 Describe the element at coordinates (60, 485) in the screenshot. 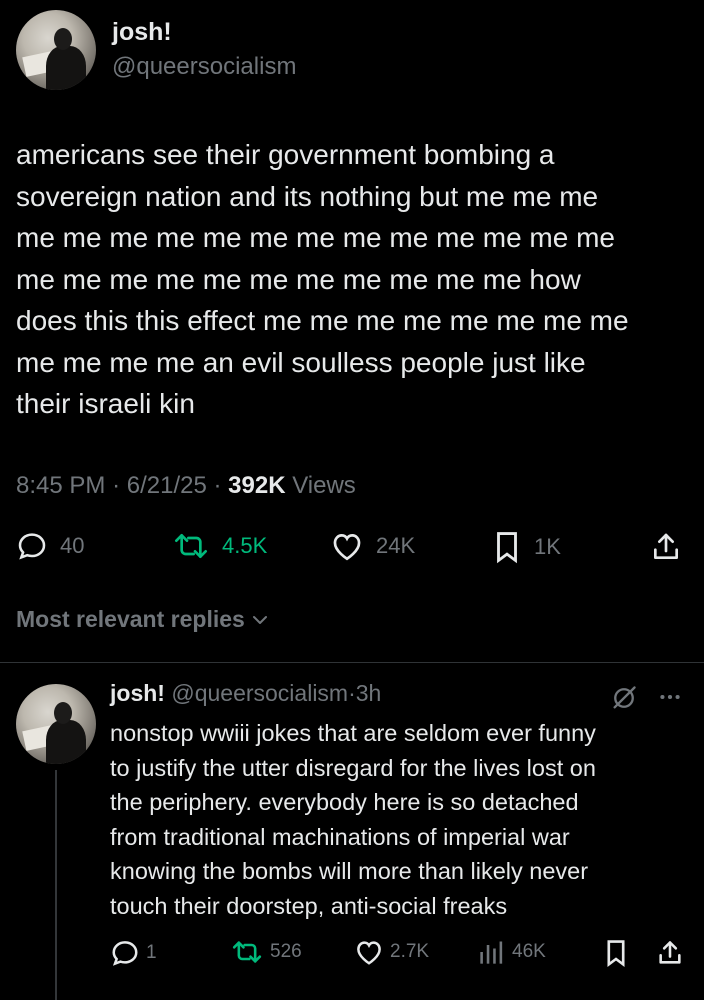

I see `tweet-time: 8:45 PM` at that location.